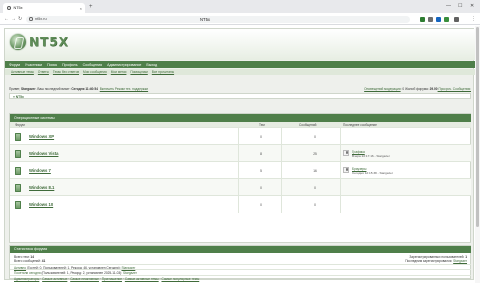 The image size is (480, 283). I want to click on page-scrollbar, so click(477, 154).